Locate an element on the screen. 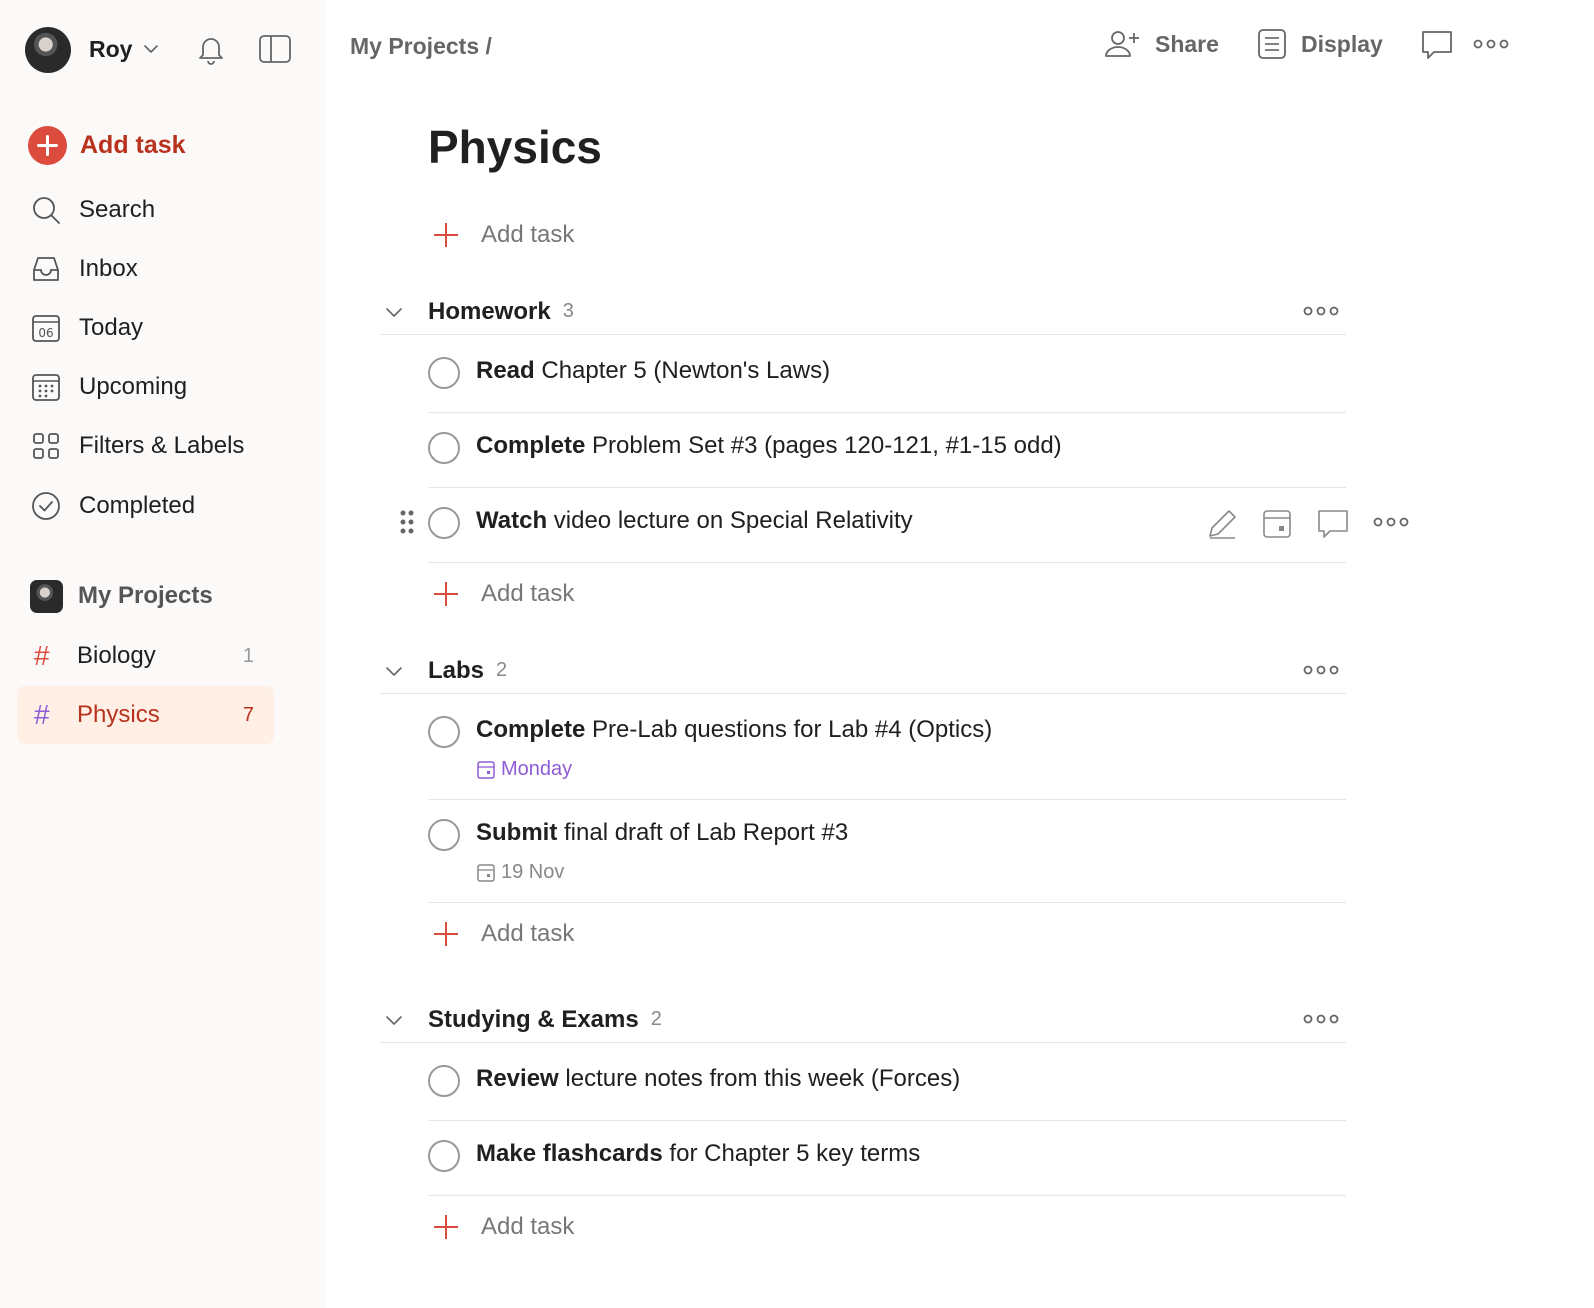 The image size is (1594, 1308). task-row: Make flashcards for Chapter 5 key terms is located at coordinates (887, 1158).